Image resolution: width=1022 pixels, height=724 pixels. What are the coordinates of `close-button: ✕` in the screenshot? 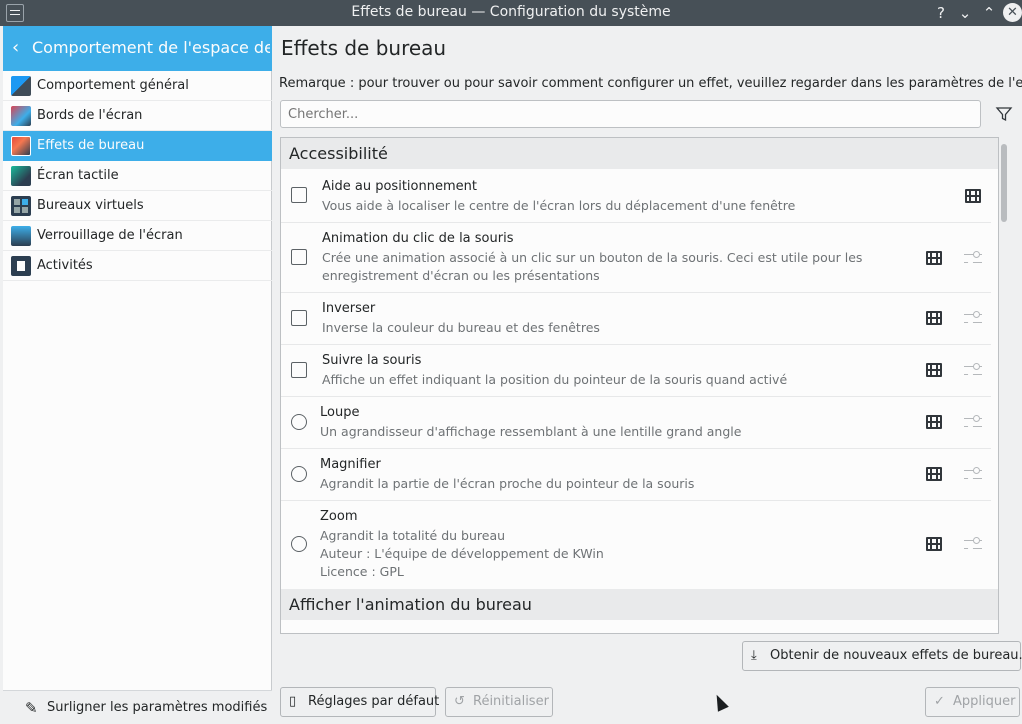 It's located at (1012, 12).